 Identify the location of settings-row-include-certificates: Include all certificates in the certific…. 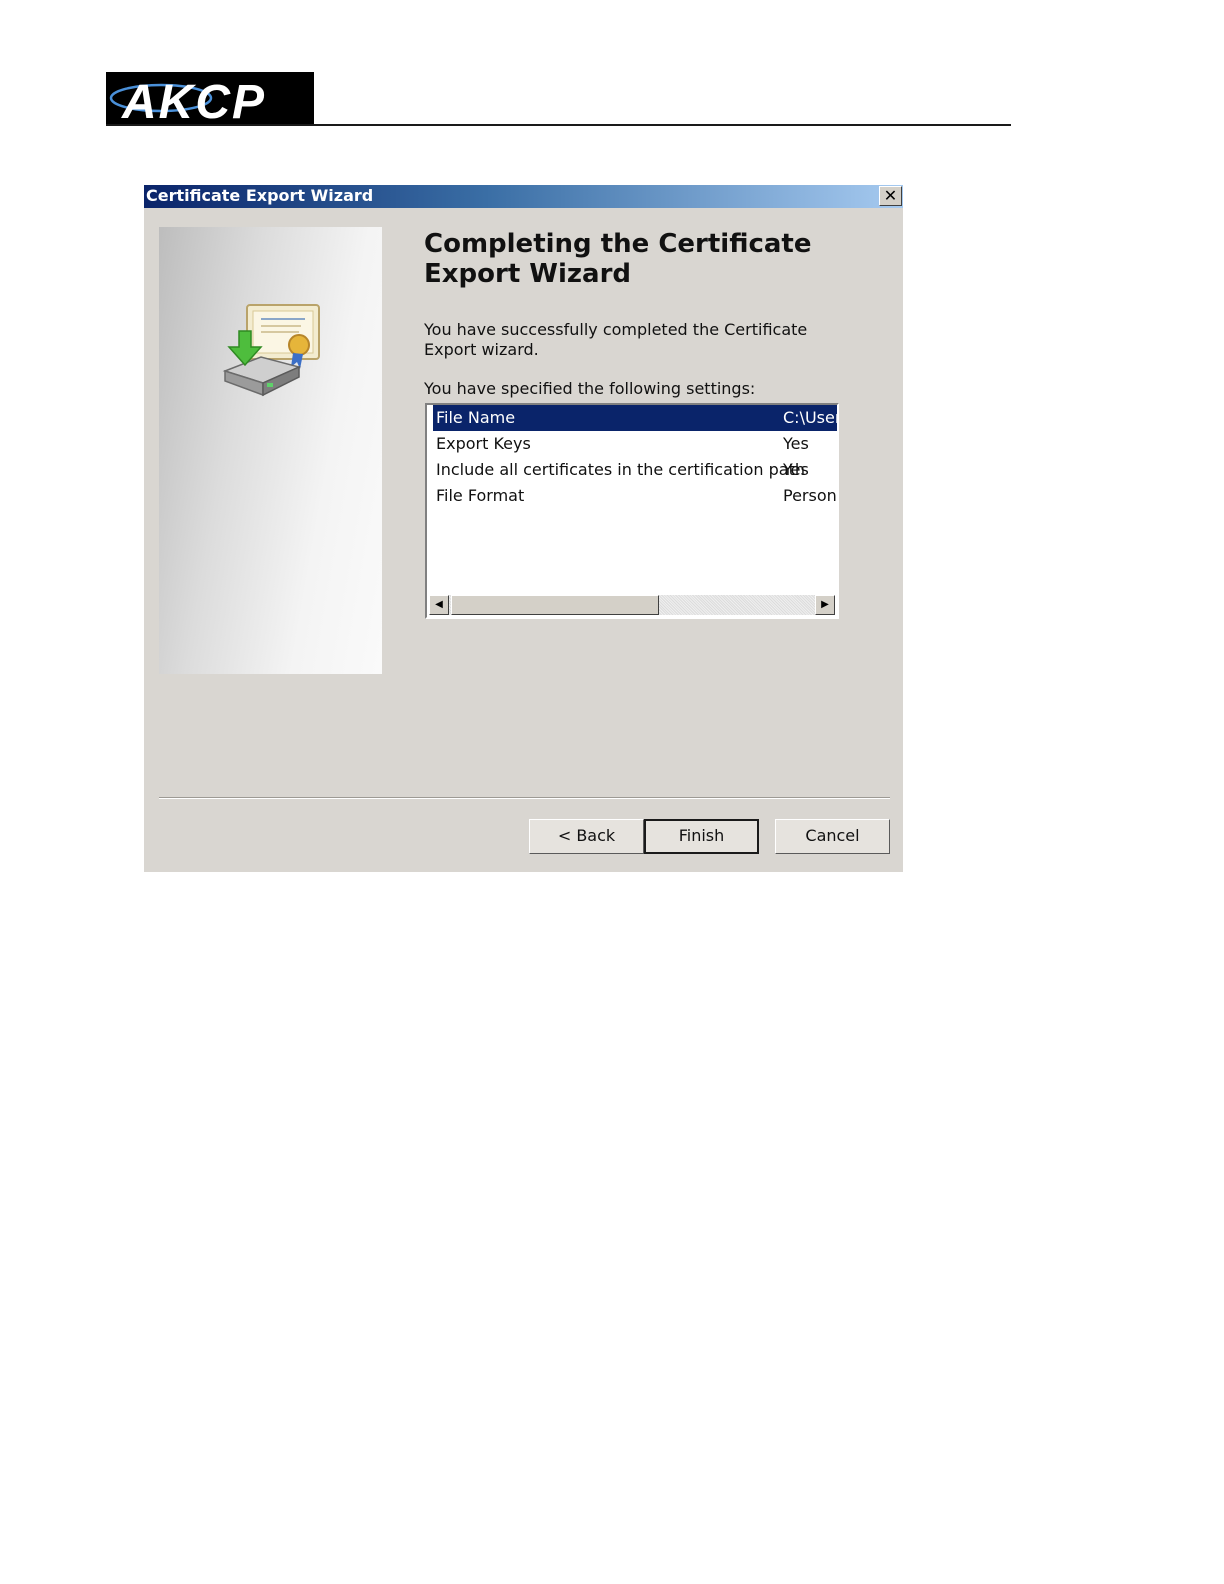
(635, 470).